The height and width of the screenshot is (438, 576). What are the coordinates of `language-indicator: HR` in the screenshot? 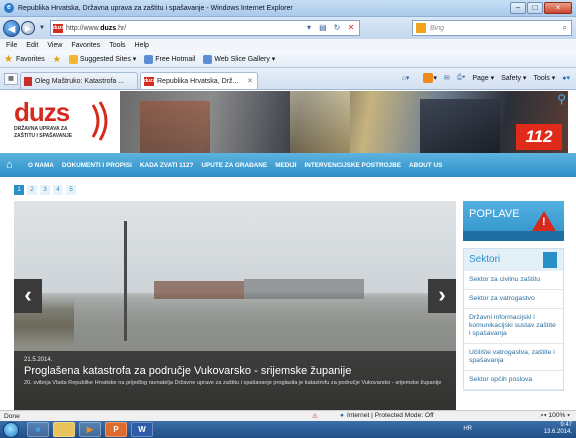 It's located at (467, 429).